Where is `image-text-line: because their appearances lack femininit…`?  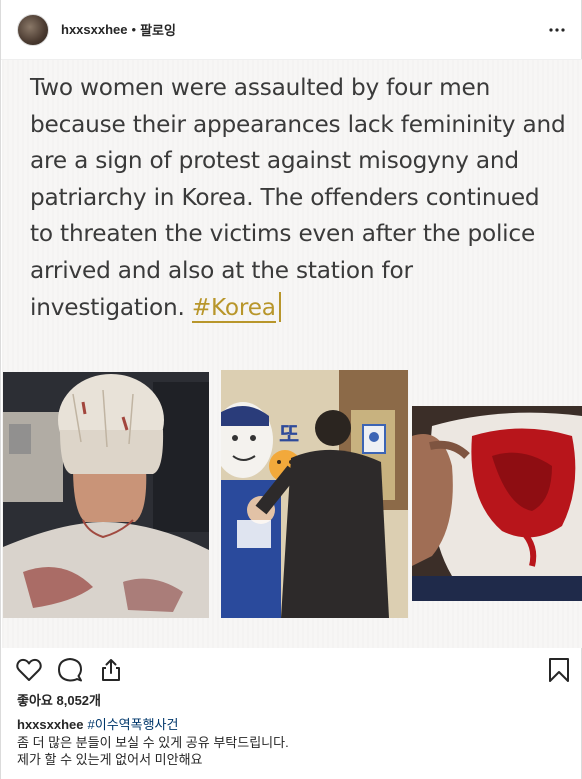 image-text-line: because their appearances lack femininit… is located at coordinates (298, 124).